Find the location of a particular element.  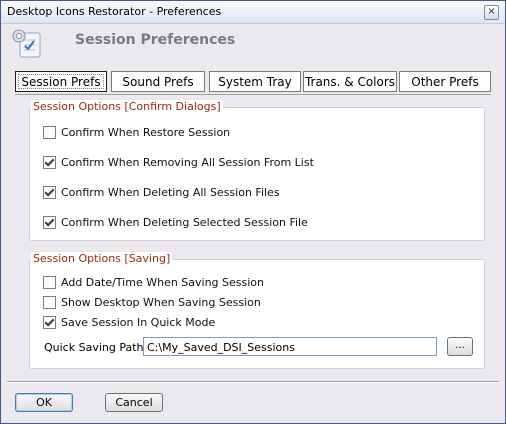

tab-system-tray: System Tray is located at coordinates (255, 81).